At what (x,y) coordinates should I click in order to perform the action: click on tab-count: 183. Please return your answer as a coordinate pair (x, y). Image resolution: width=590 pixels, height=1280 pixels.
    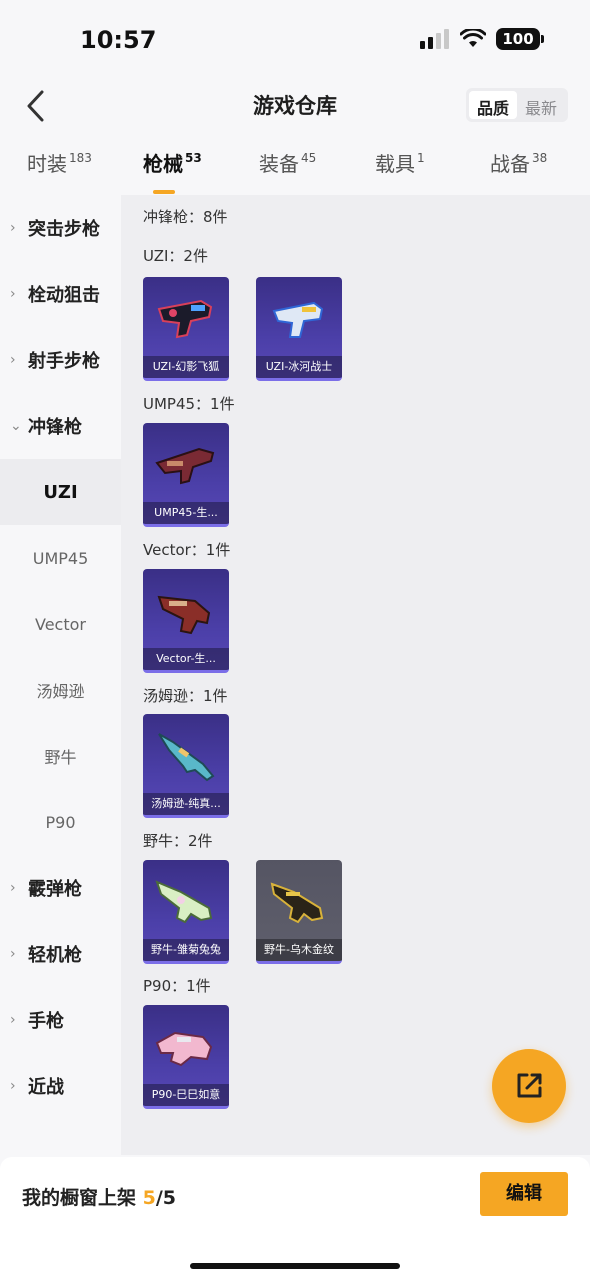
    Looking at the image, I should click on (80, 158).